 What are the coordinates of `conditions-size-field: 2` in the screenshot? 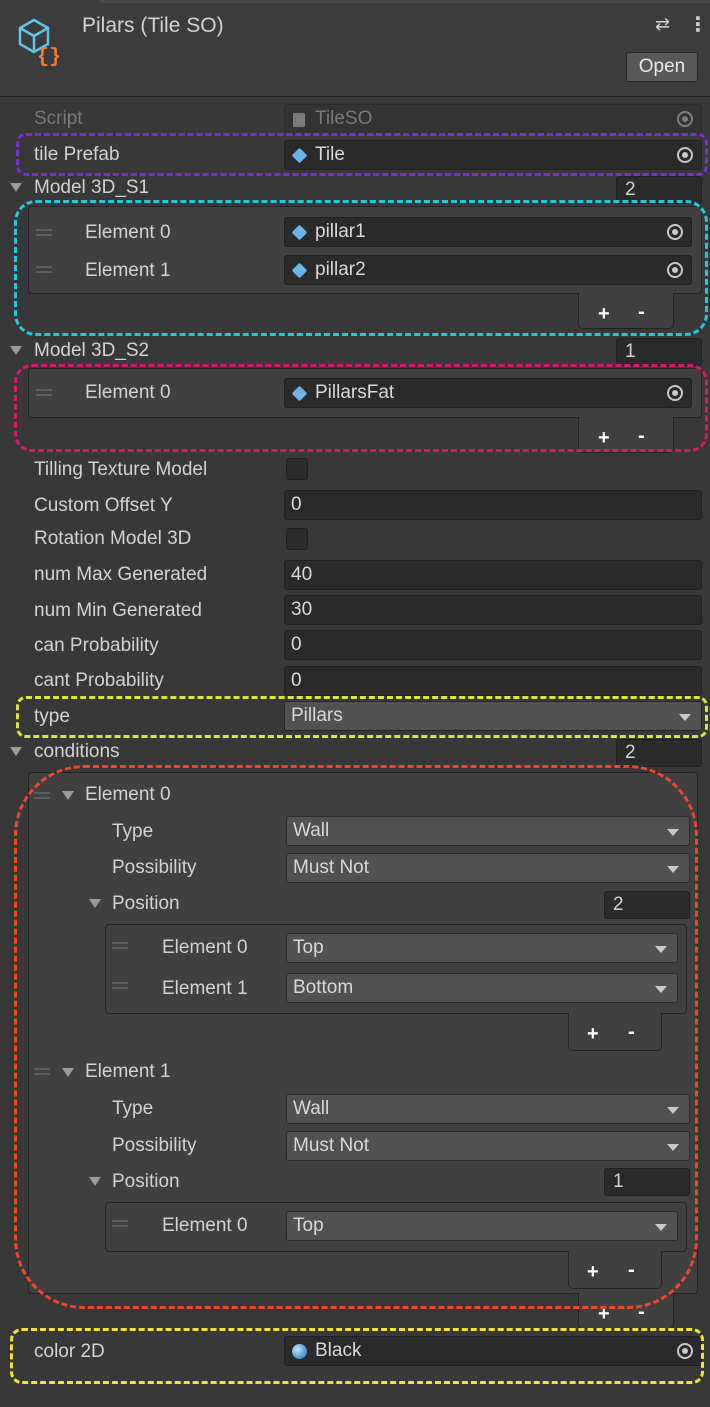 It's located at (659, 753).